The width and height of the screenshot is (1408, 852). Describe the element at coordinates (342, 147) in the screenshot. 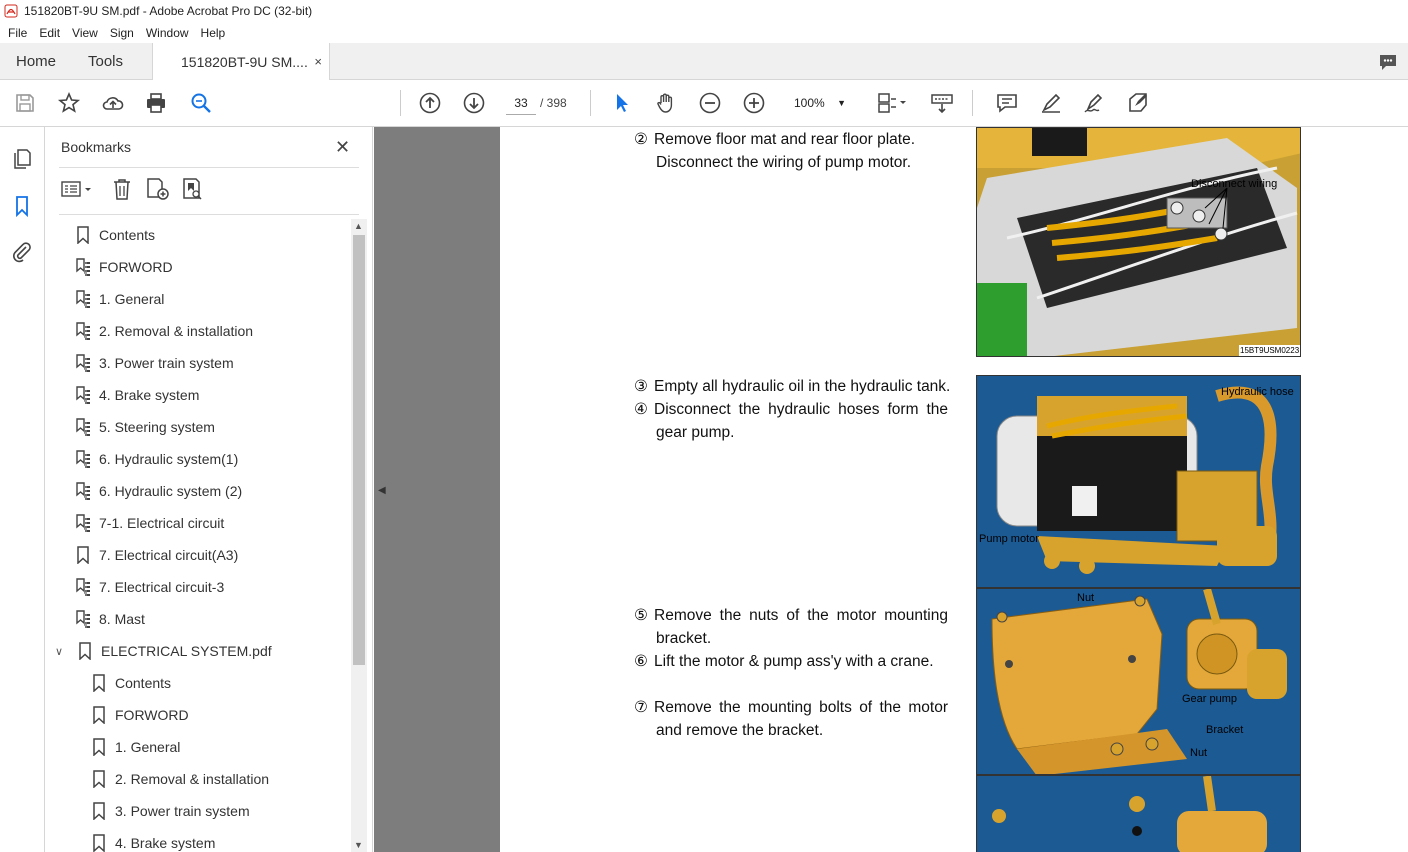

I see `close-panel-icon: ✕` at that location.